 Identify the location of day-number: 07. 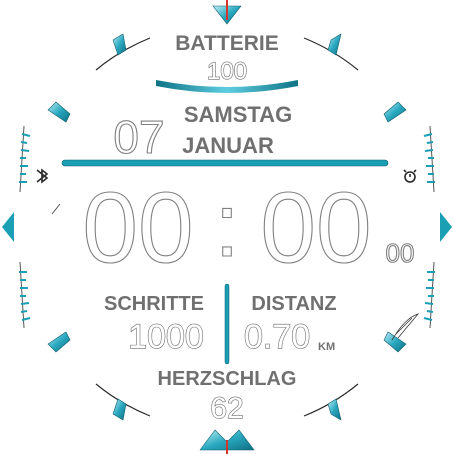
(138, 137).